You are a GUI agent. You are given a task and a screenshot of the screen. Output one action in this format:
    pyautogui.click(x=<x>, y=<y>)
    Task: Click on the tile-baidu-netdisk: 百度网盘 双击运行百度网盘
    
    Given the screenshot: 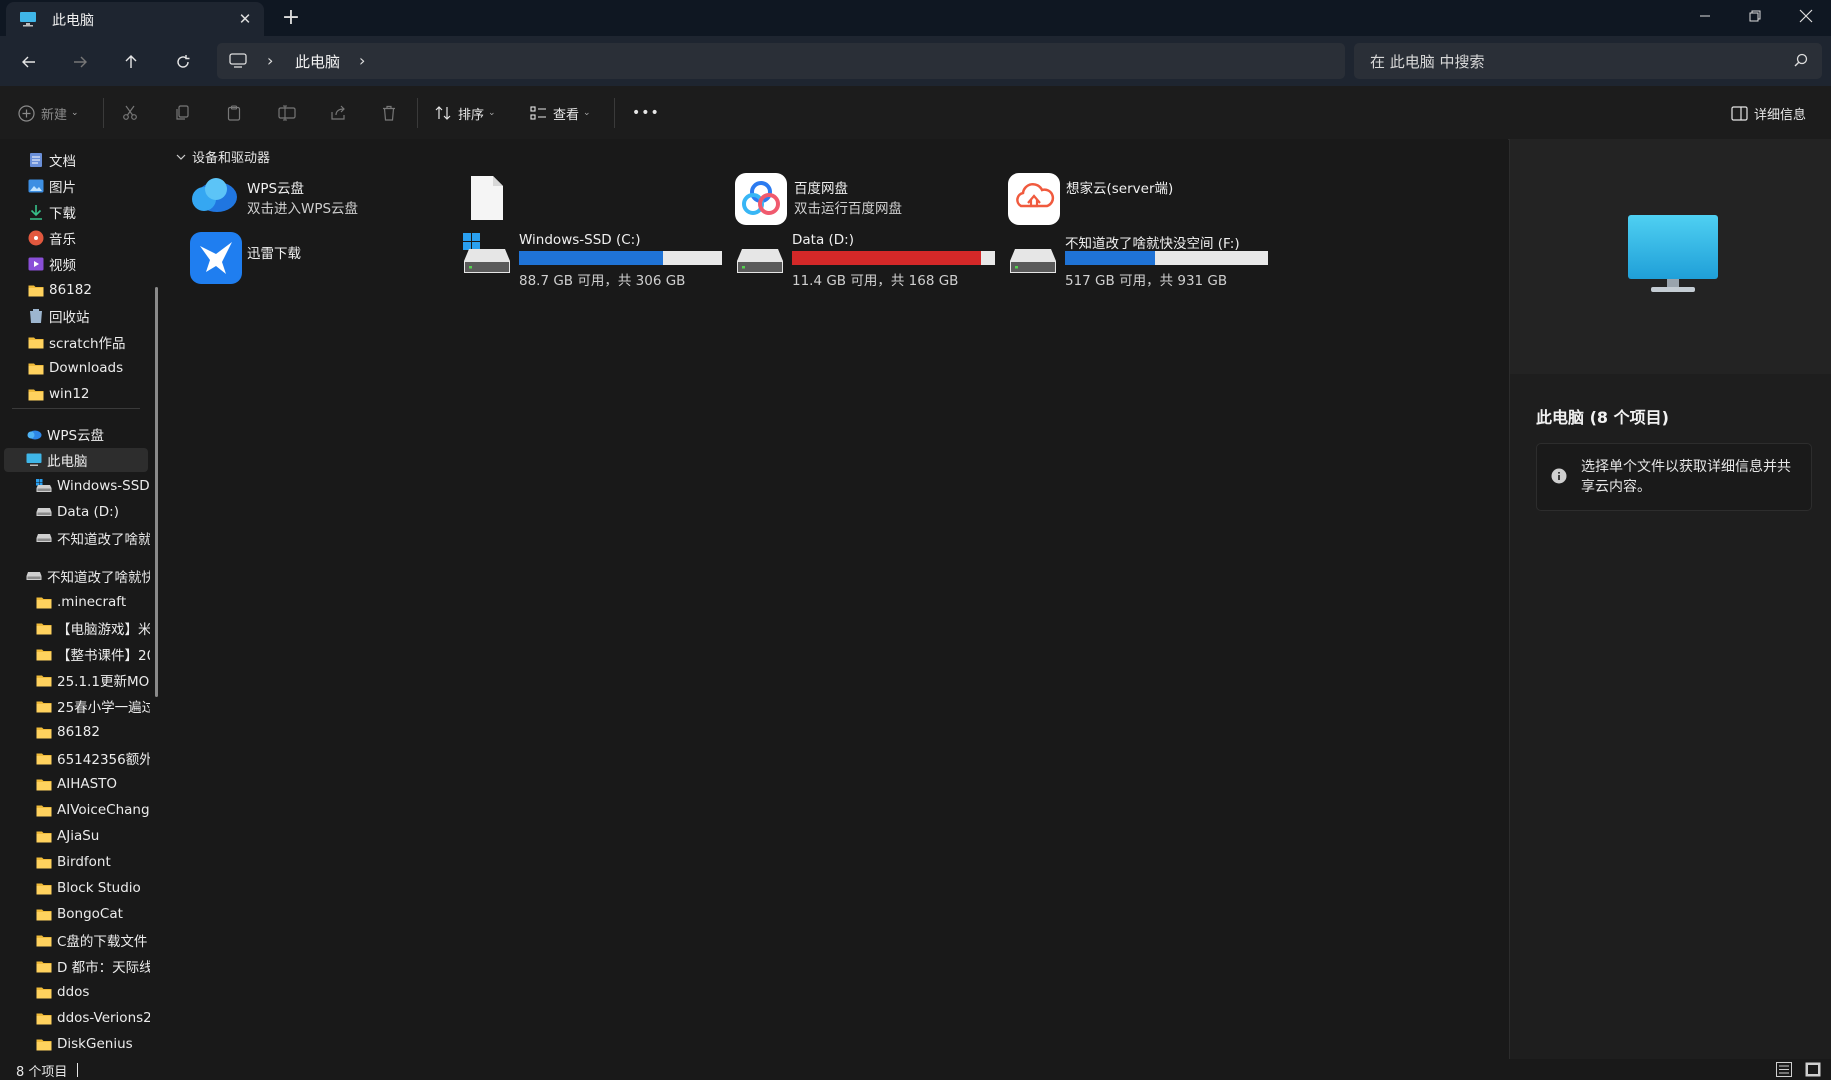 What is the action you would take?
    pyautogui.click(x=850, y=199)
    